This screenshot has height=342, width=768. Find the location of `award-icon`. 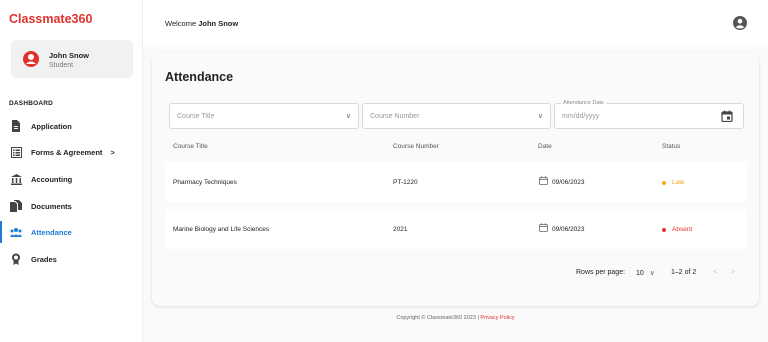

award-icon is located at coordinates (16, 259).